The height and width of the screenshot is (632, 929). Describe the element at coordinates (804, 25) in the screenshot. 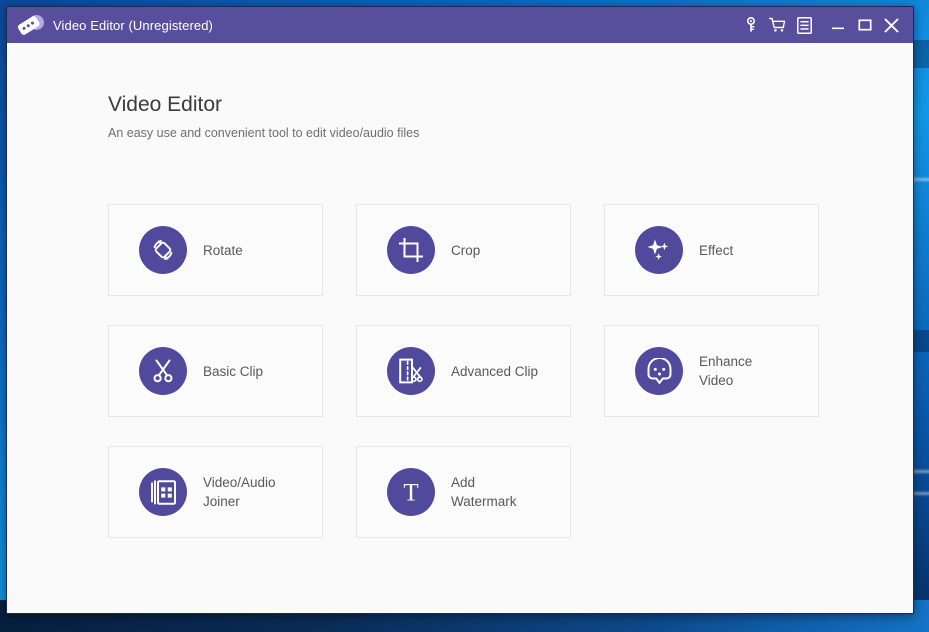

I see `menu-button` at that location.